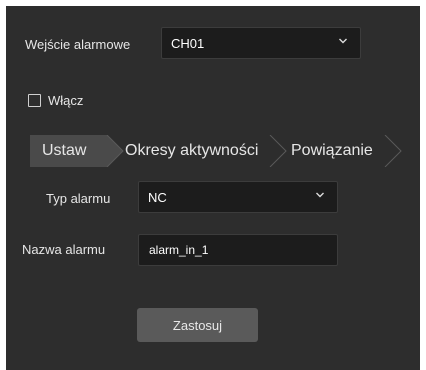  I want to click on alarm-input-select: CH01, so click(261, 43).